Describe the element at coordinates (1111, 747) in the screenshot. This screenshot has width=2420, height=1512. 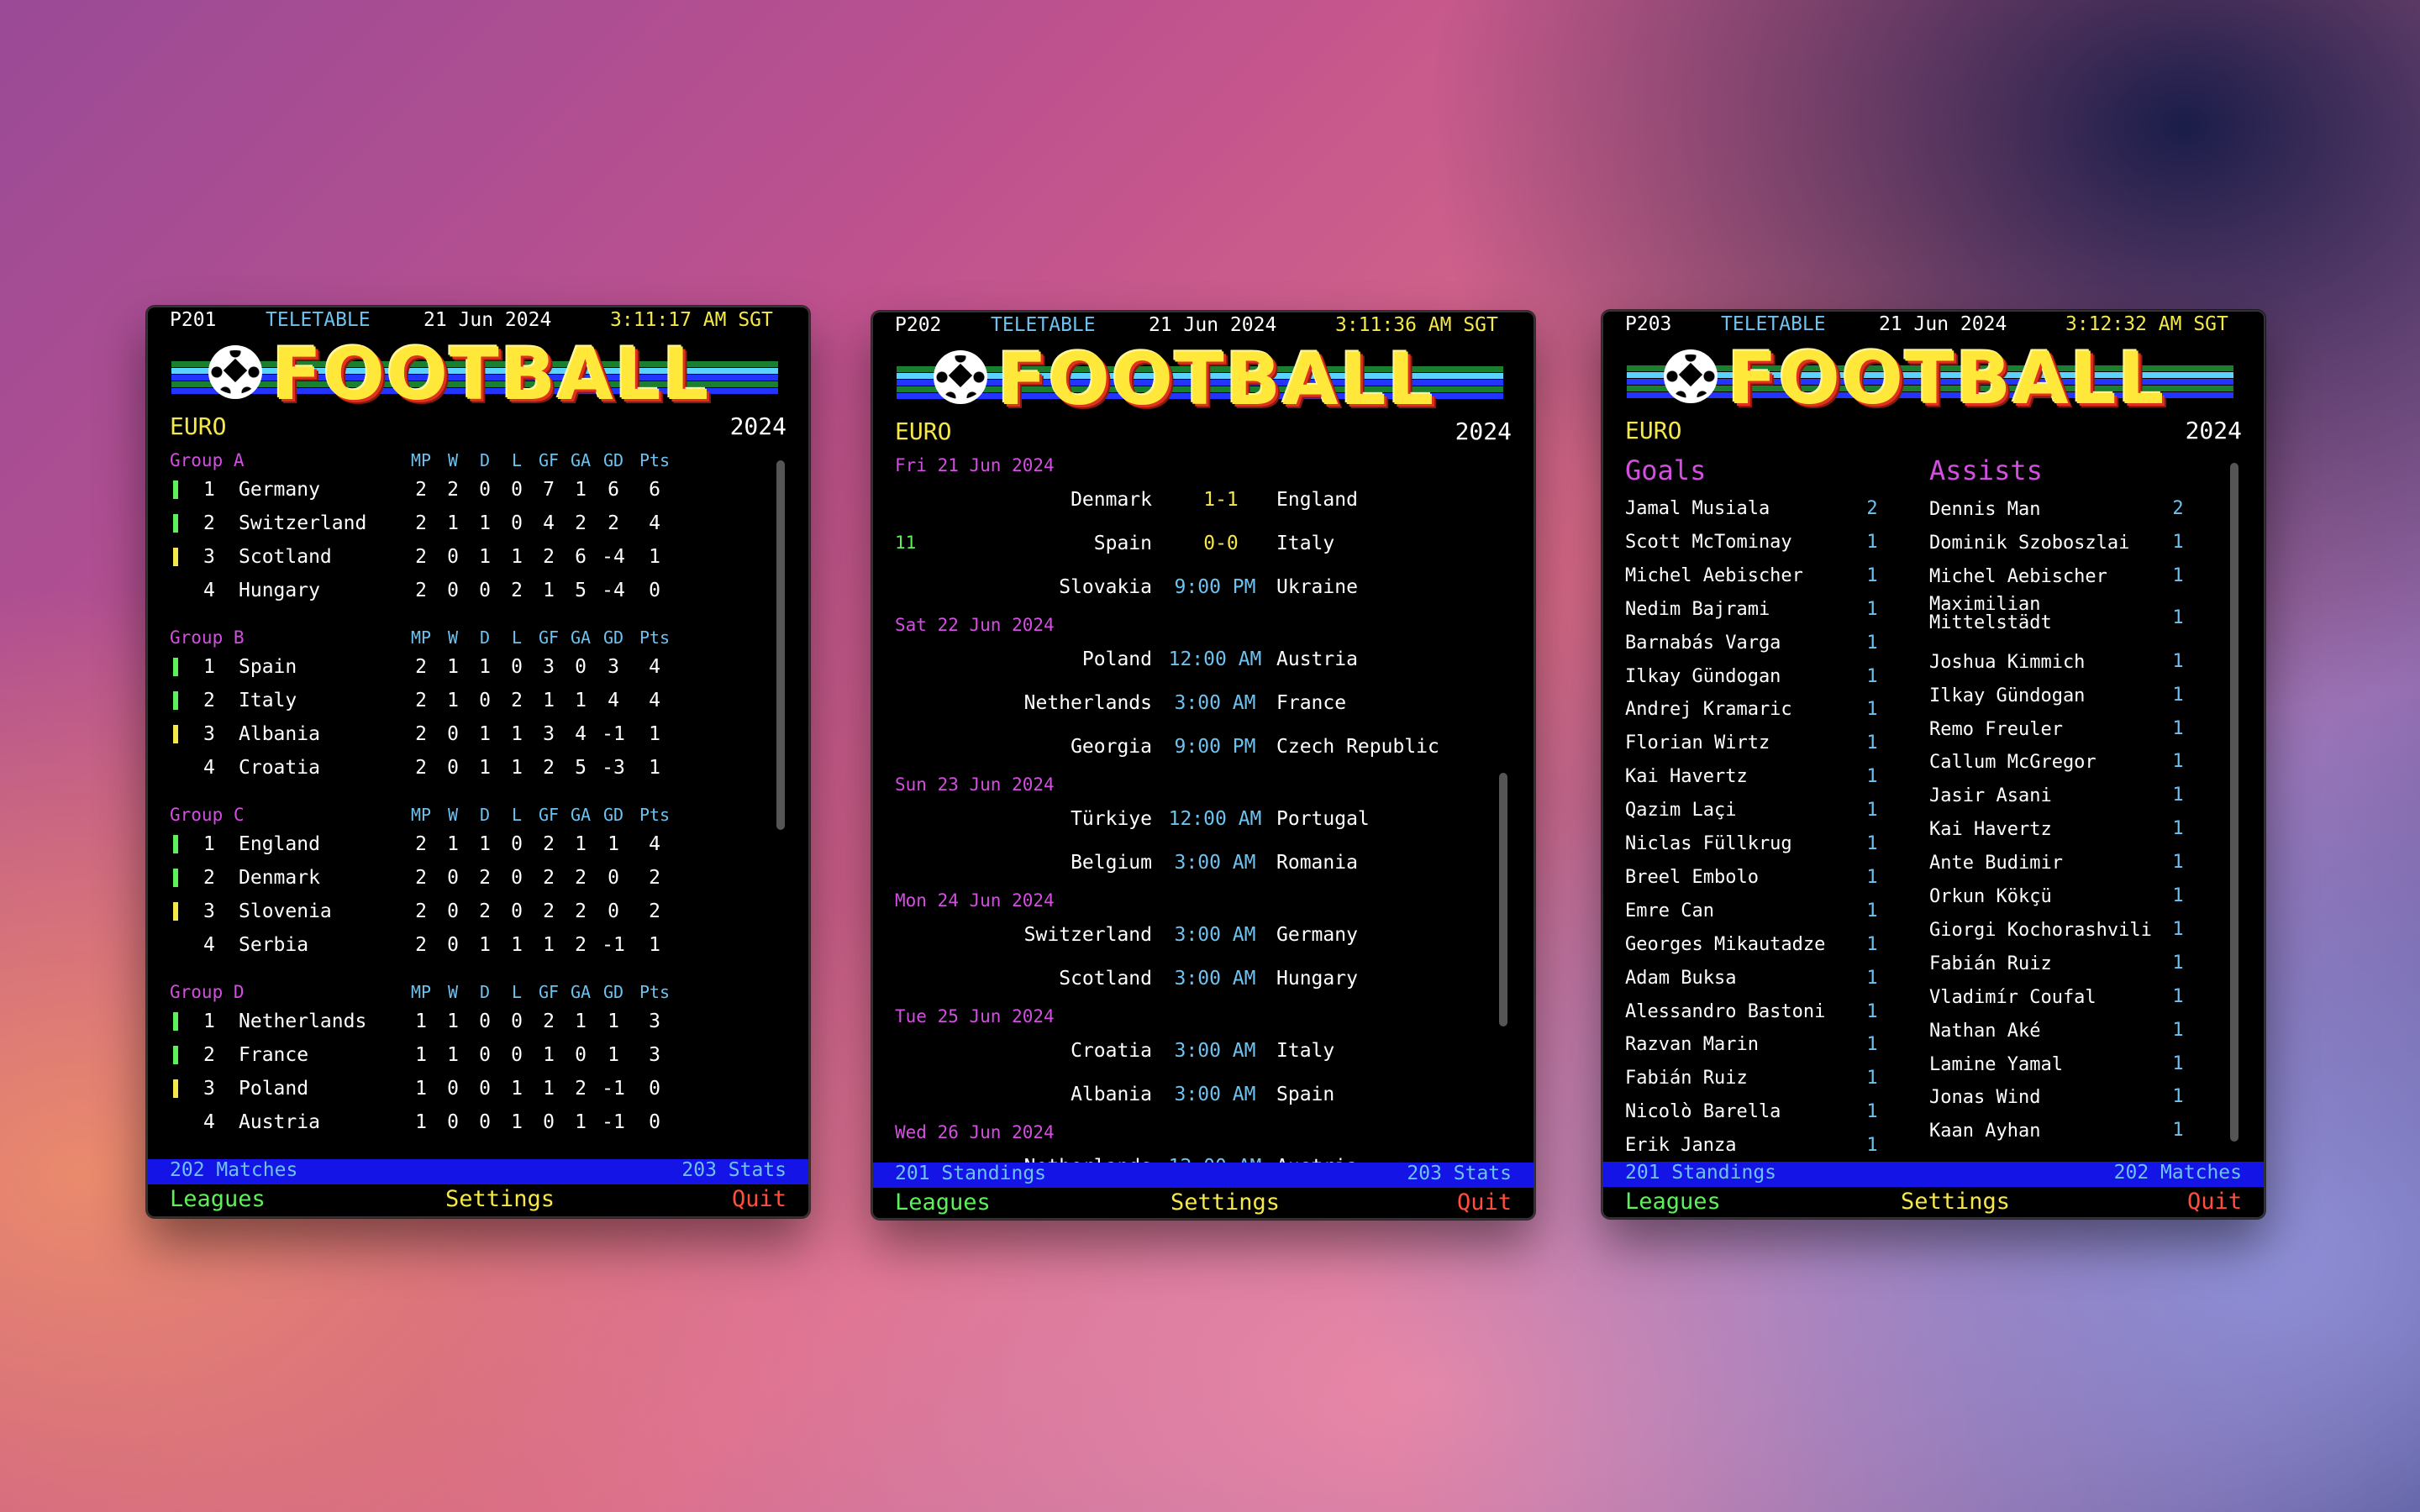
I see `home-team: Georgia` at that location.